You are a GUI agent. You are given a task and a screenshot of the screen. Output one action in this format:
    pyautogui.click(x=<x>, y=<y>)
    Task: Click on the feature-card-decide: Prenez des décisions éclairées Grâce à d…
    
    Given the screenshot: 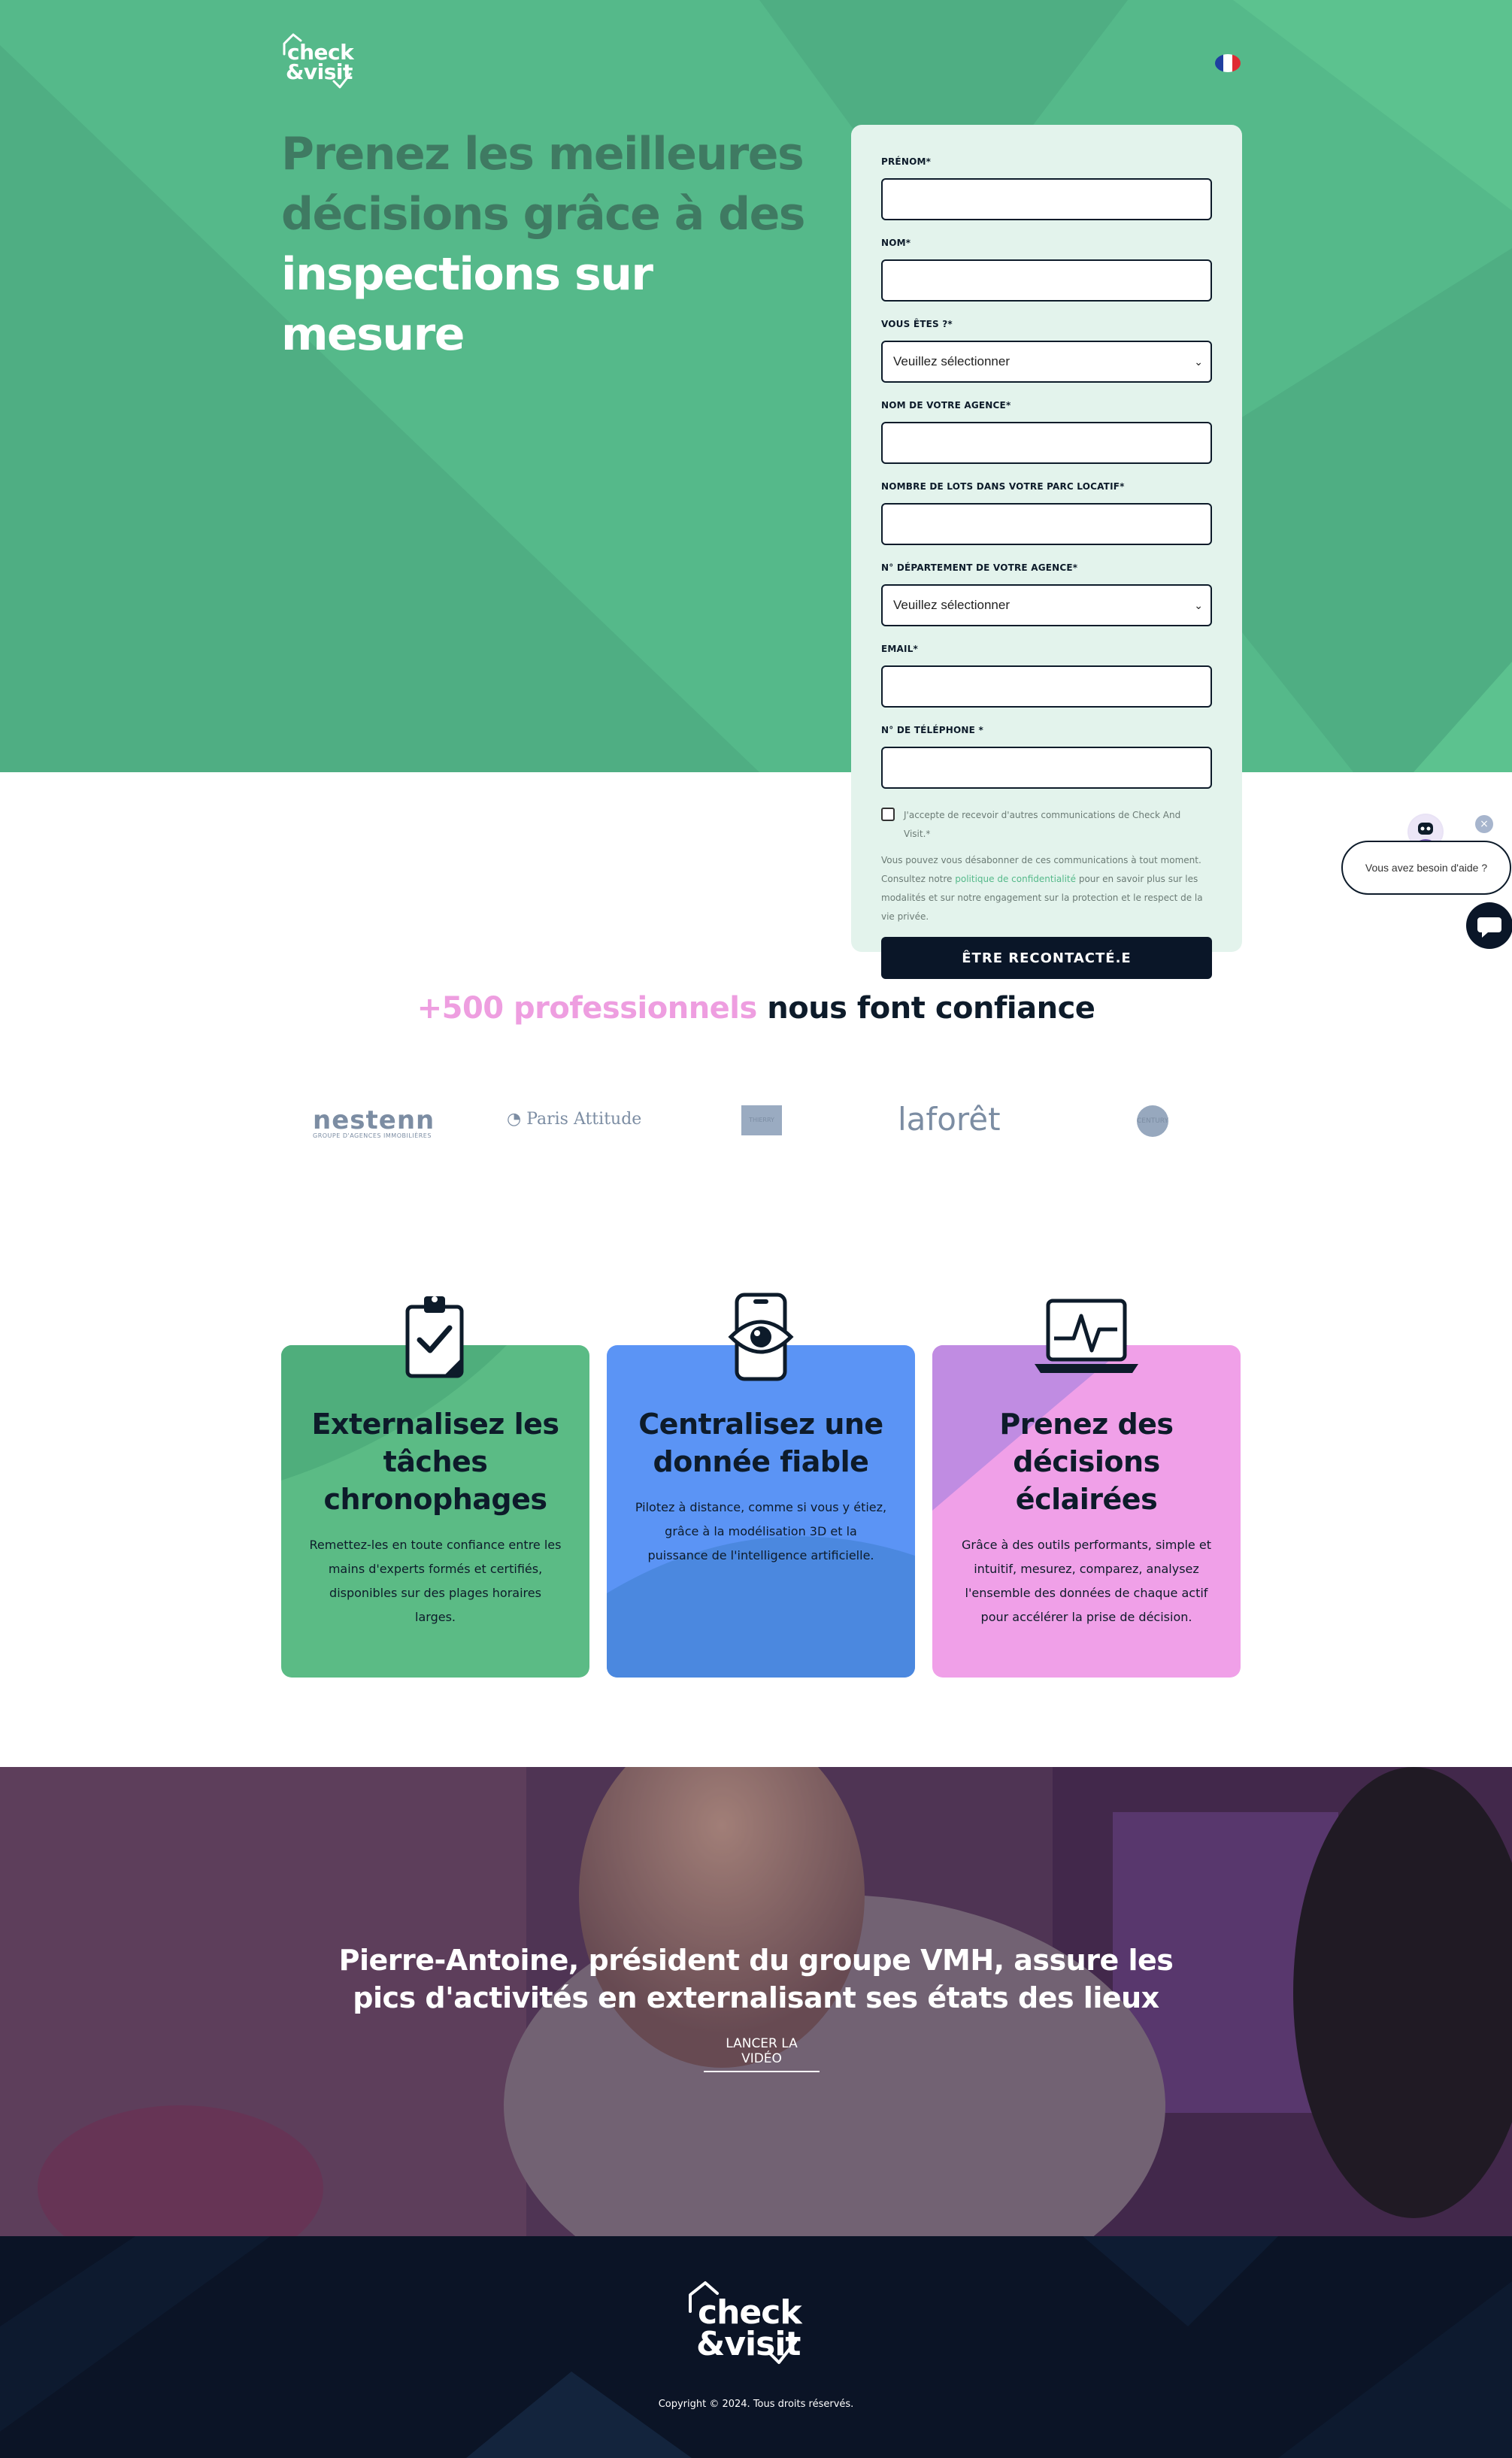 What is the action you would take?
    pyautogui.click(x=1086, y=1511)
    